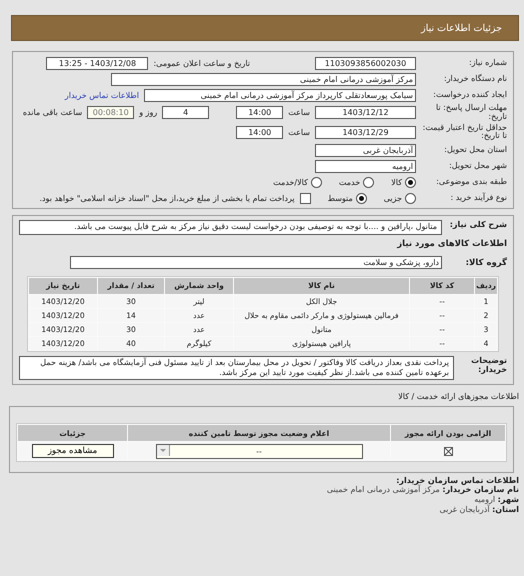  Describe the element at coordinates (263, 79) in the screenshot. I see `input-field: مرکز آموزشی درمانی امام خمینی` at that location.